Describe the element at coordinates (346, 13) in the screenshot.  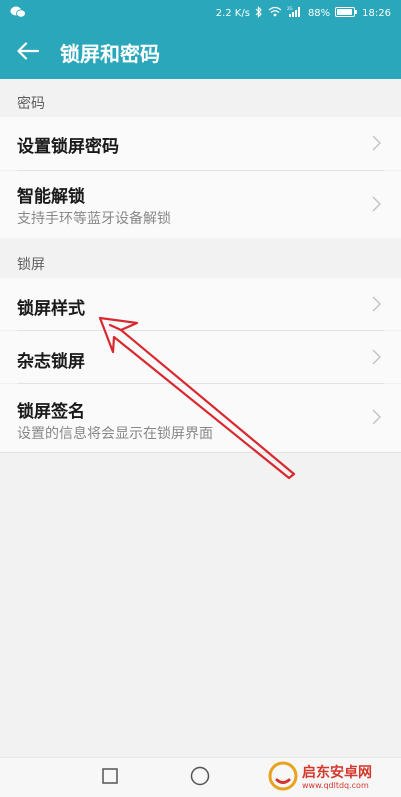
I see `battery-icon` at that location.